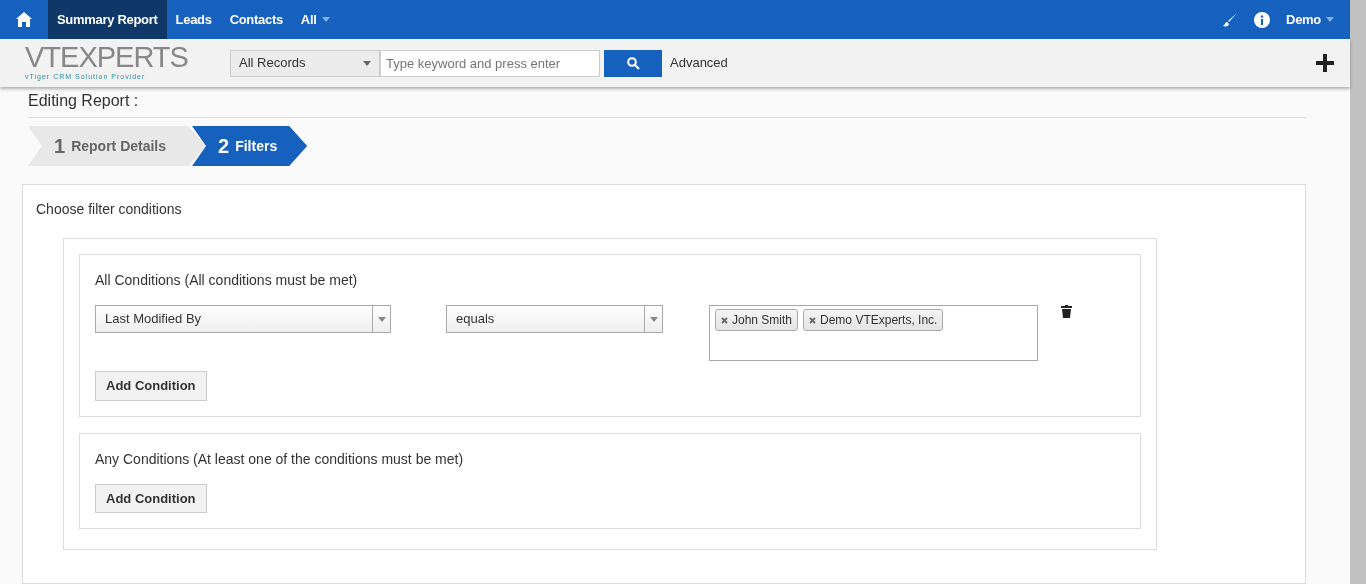  I want to click on group-title: All Conditions, so click(138, 280).